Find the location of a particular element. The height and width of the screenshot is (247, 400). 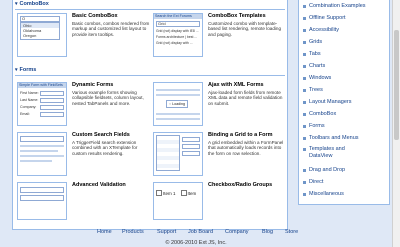

search-field is located at coordinates (42, 139).